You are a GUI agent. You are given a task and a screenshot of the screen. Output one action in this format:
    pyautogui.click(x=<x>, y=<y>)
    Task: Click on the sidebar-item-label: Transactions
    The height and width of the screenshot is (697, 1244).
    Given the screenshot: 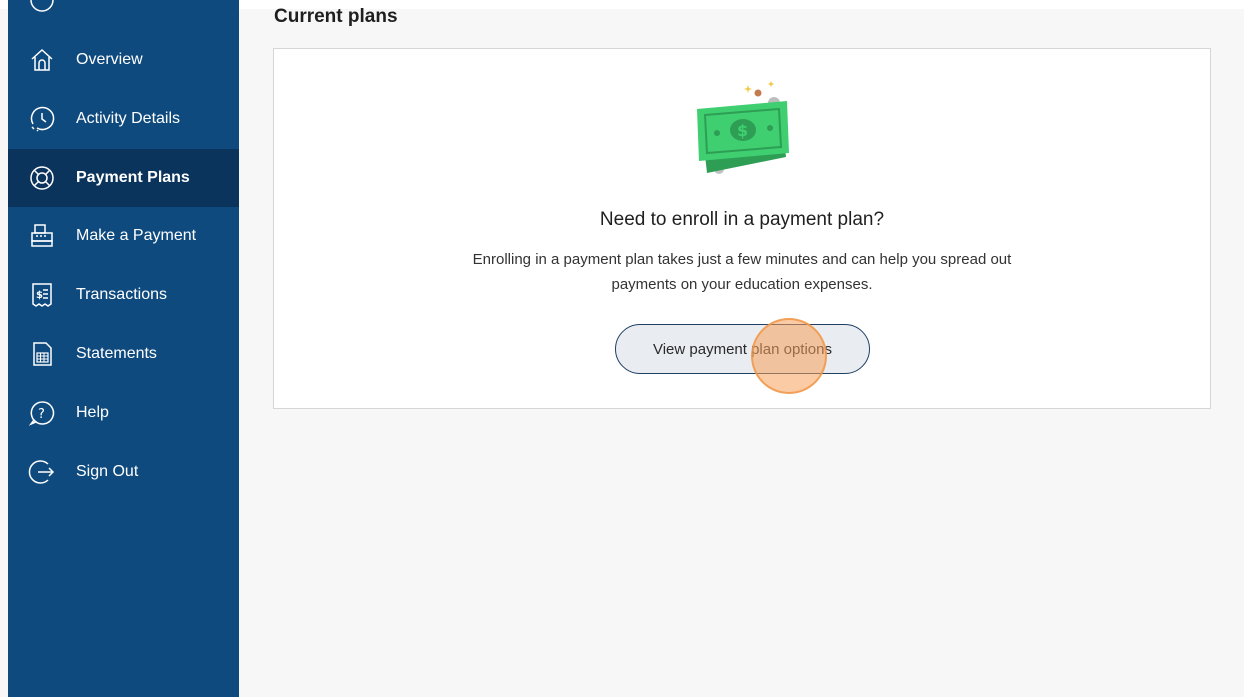 What is the action you would take?
    pyautogui.click(x=121, y=294)
    